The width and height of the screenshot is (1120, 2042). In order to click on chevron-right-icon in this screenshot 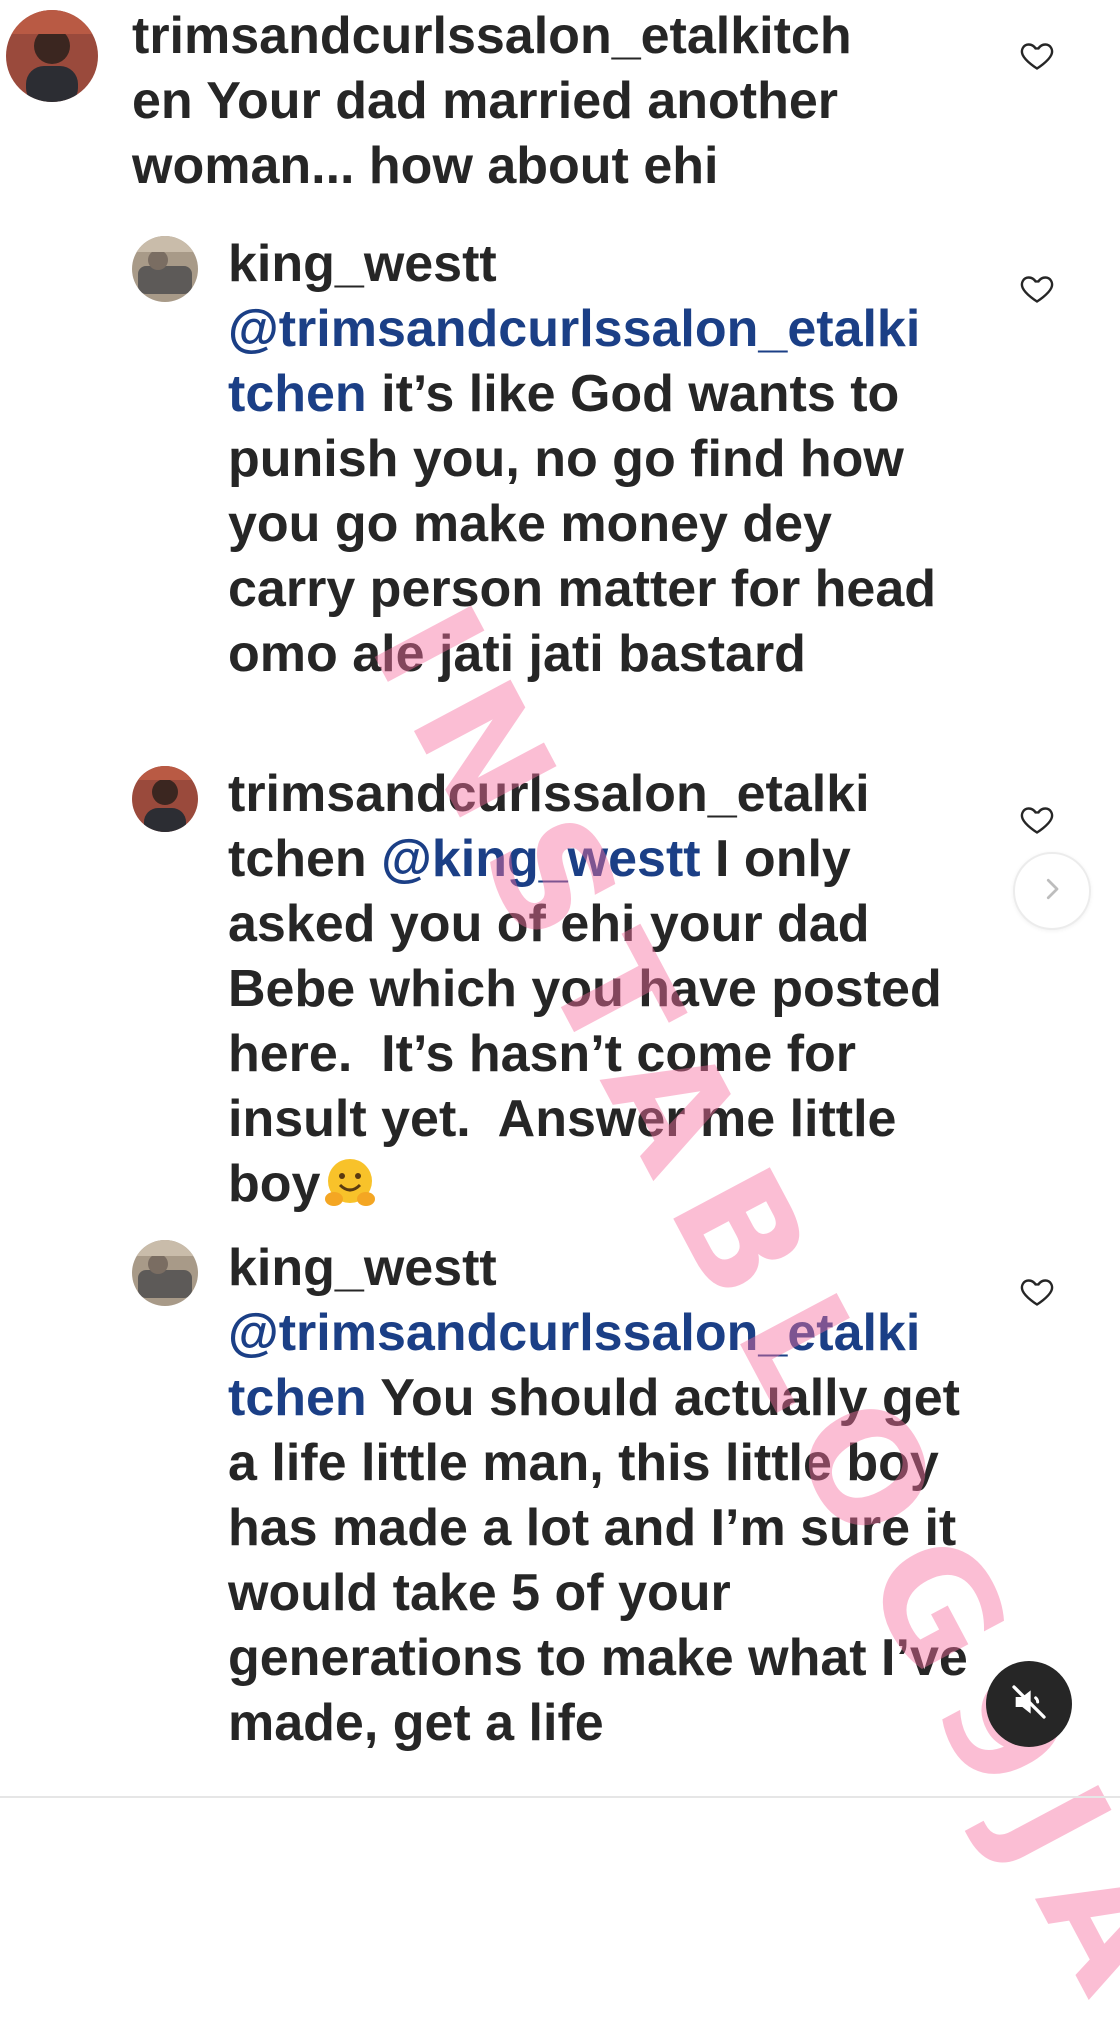, I will do `click(1052, 891)`.